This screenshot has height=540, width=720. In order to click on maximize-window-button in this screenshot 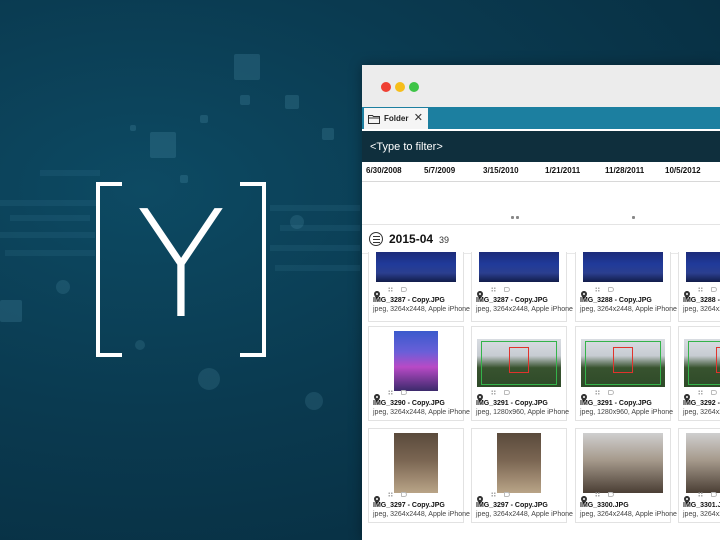, I will do `click(414, 87)`.